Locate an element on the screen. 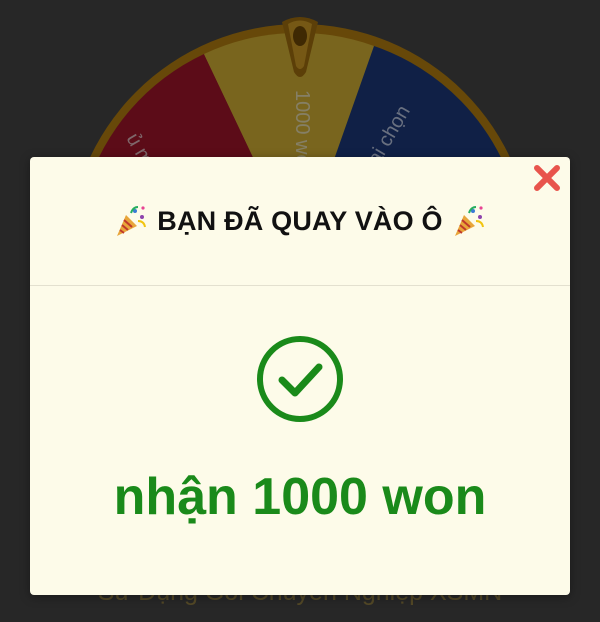 The width and height of the screenshot is (600, 622). modal-title: BẠN ĐÃ QUAY VÀO Ô is located at coordinates (300, 220).